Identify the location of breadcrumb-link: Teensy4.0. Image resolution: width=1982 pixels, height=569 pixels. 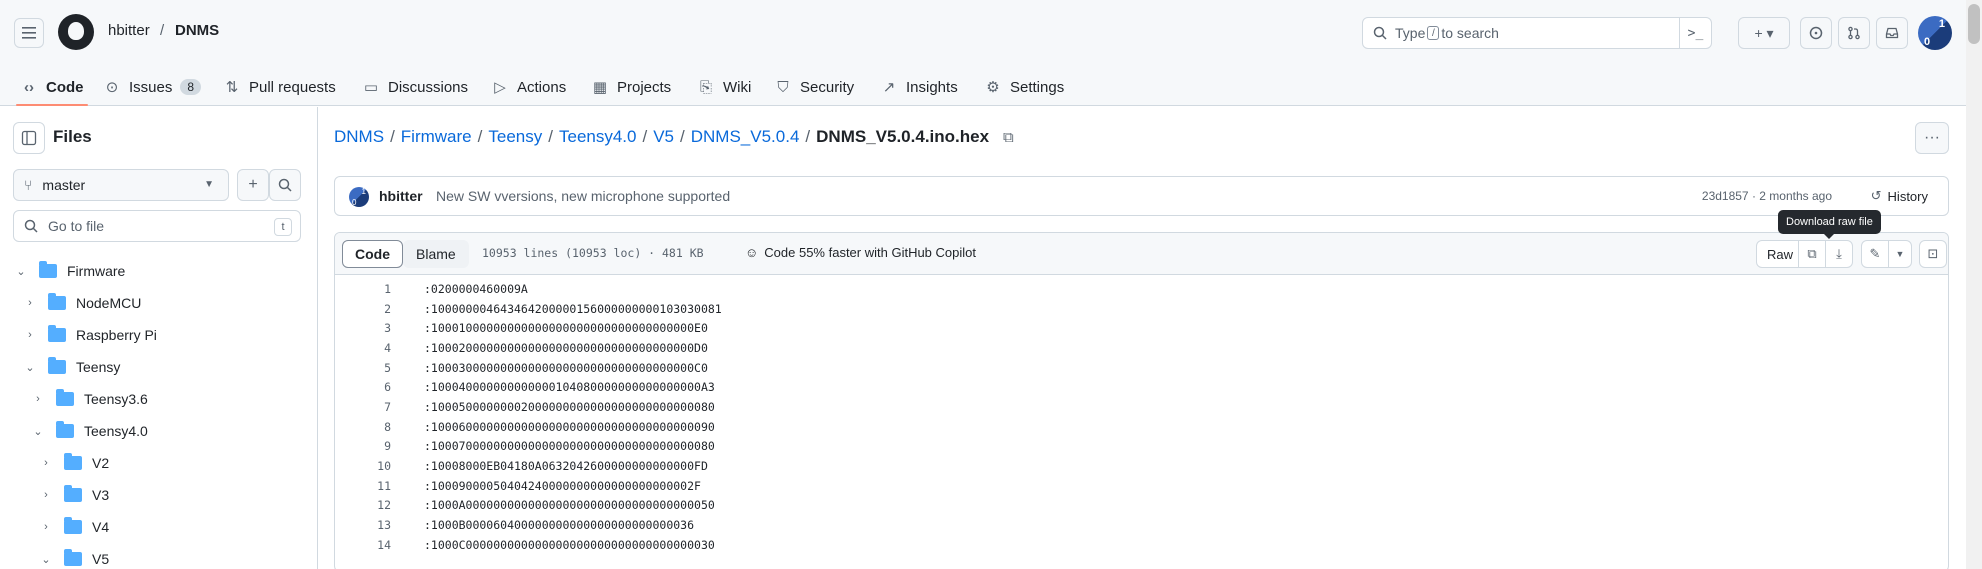
(598, 137).